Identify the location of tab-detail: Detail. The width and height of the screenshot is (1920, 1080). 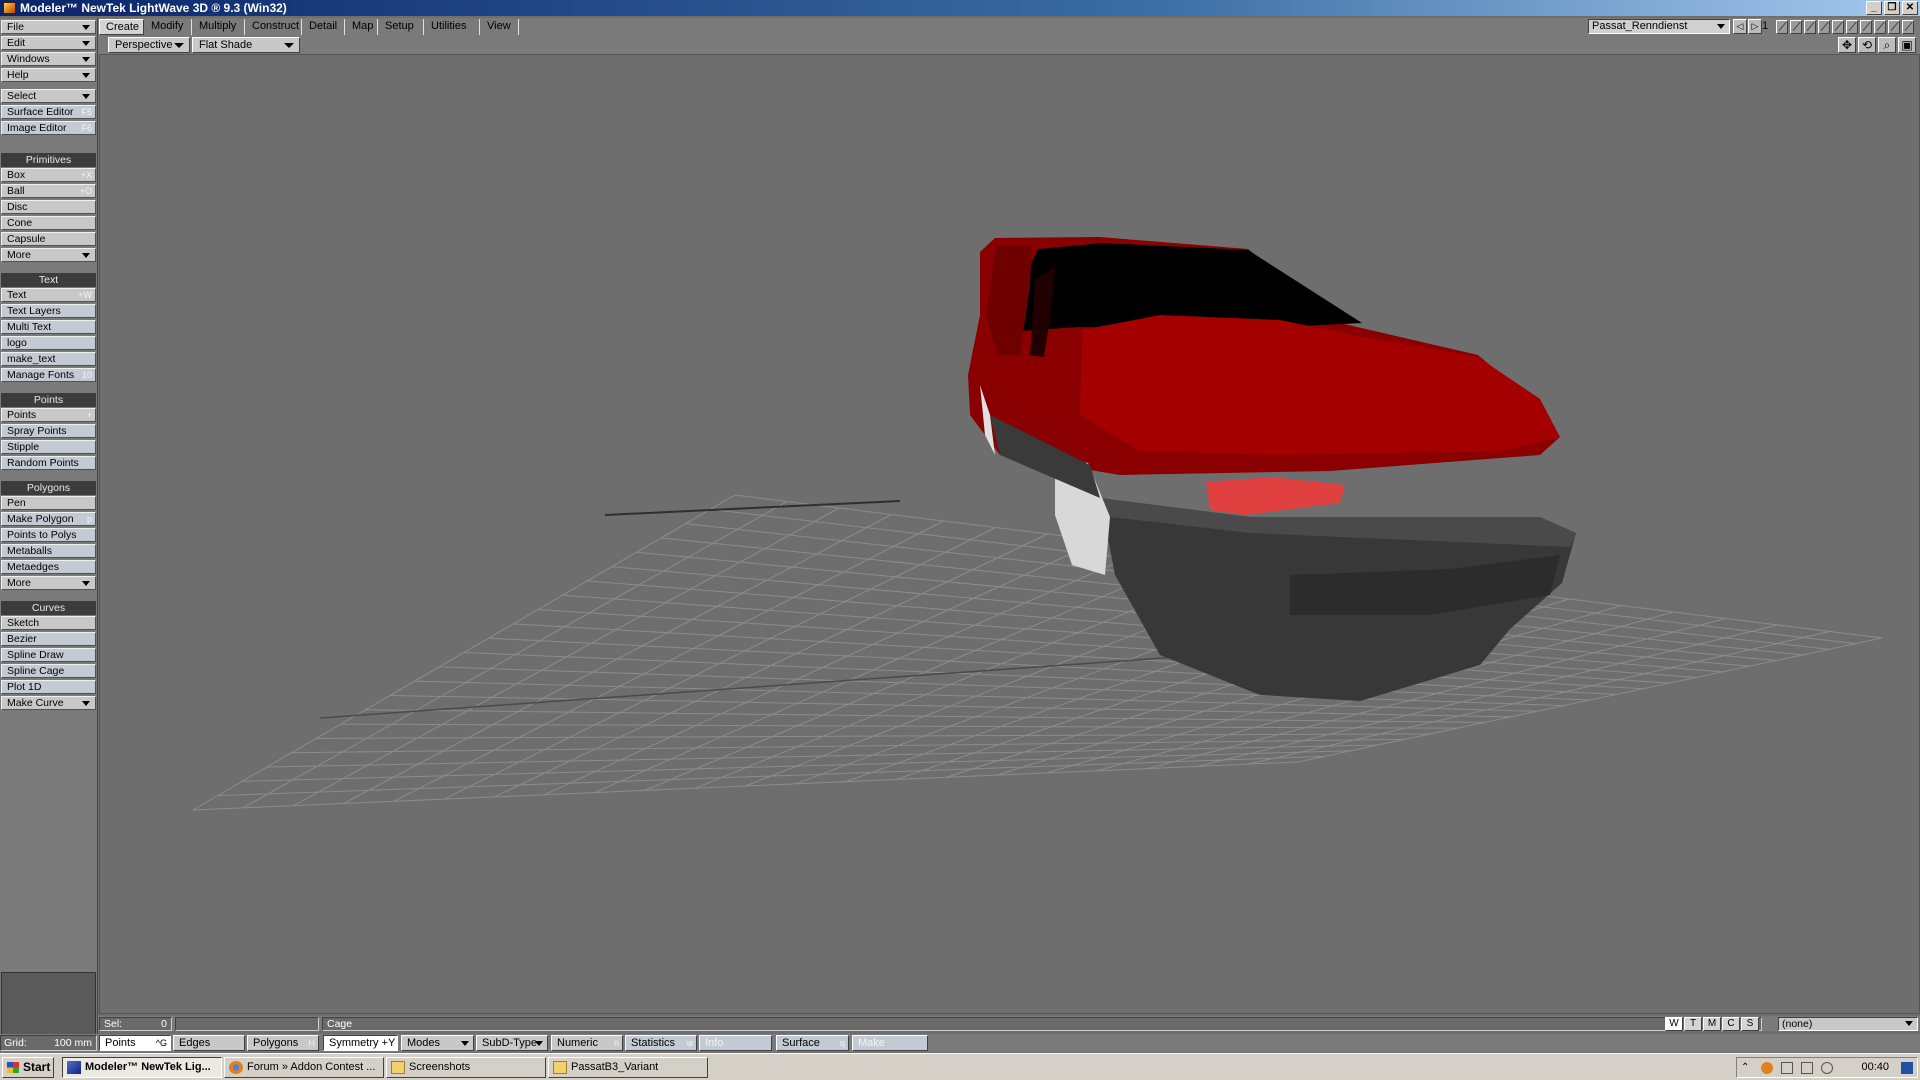
(324, 27).